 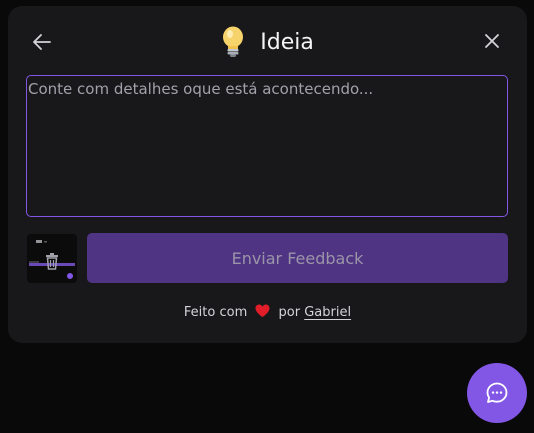 I want to click on screenshot-thumbnail, so click(x=52, y=258).